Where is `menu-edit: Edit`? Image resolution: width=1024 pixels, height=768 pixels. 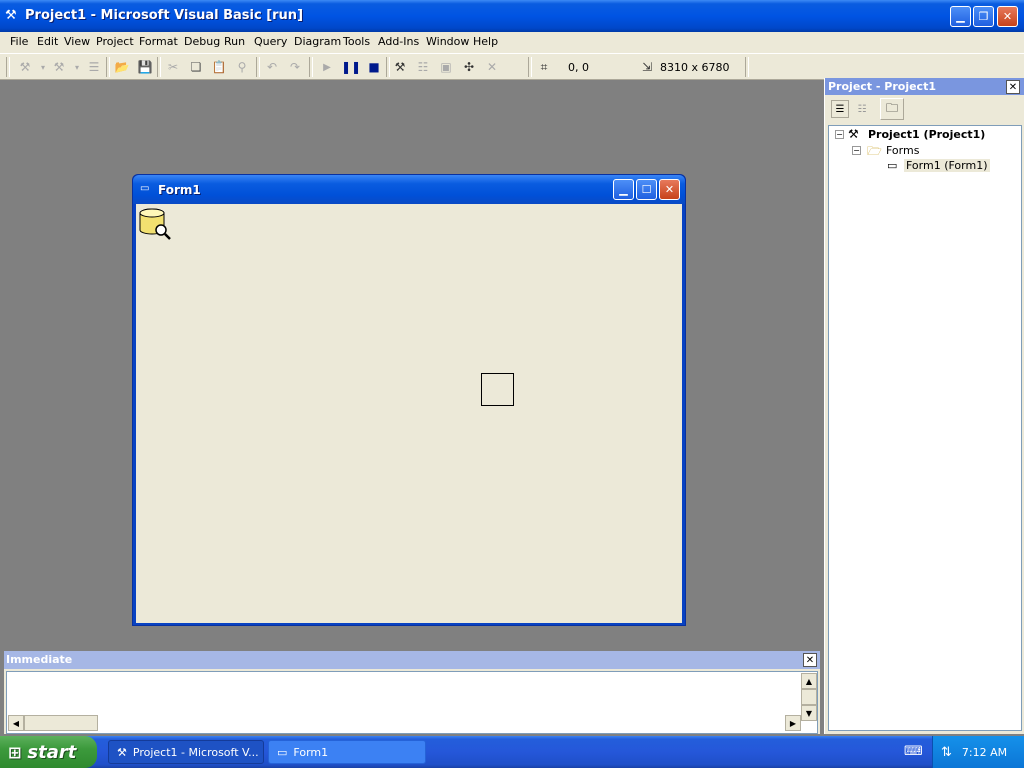
menu-edit: Edit is located at coordinates (47, 41).